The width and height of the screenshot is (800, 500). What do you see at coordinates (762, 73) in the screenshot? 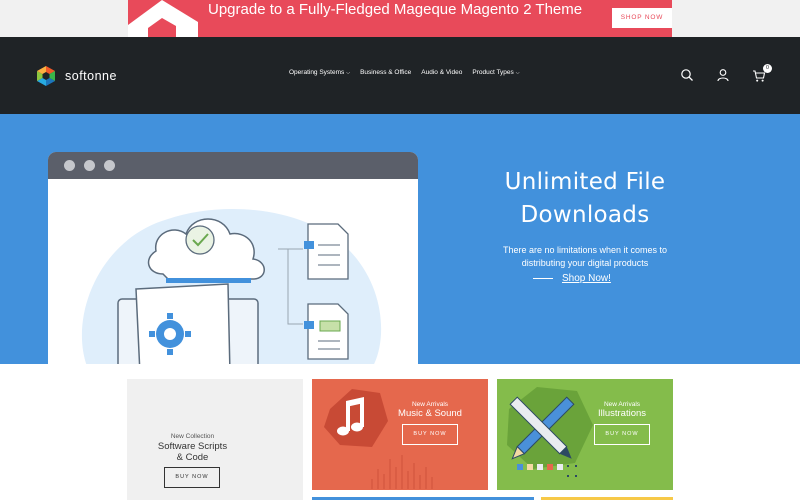
I see `cart-button: 0` at bounding box center [762, 73].